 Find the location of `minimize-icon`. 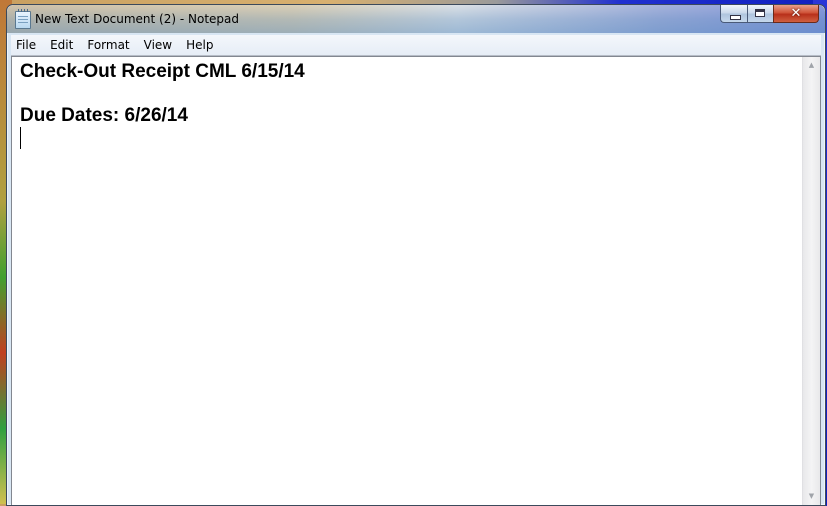

minimize-icon is located at coordinates (735, 17).